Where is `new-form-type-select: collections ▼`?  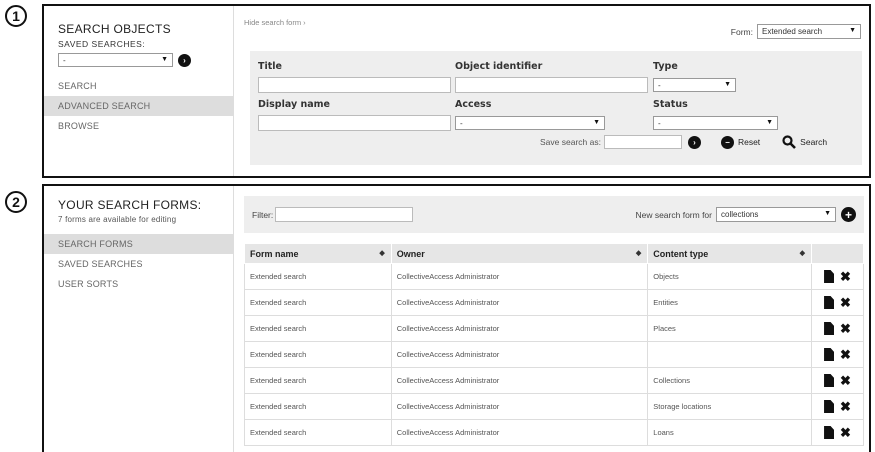
new-form-type-select: collections ▼ is located at coordinates (776, 214).